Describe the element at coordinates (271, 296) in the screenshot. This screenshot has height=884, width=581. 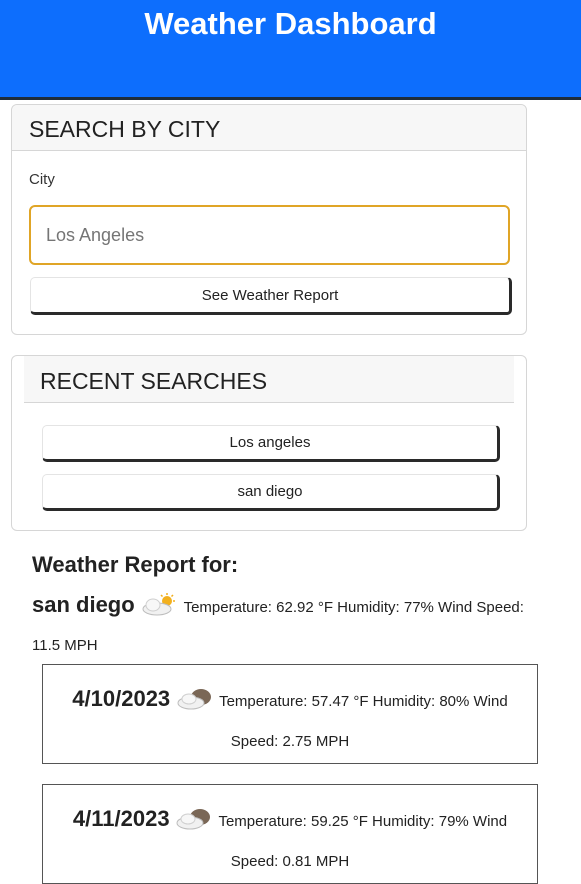
I see `see-weather-report-button: See Weather Report` at that location.